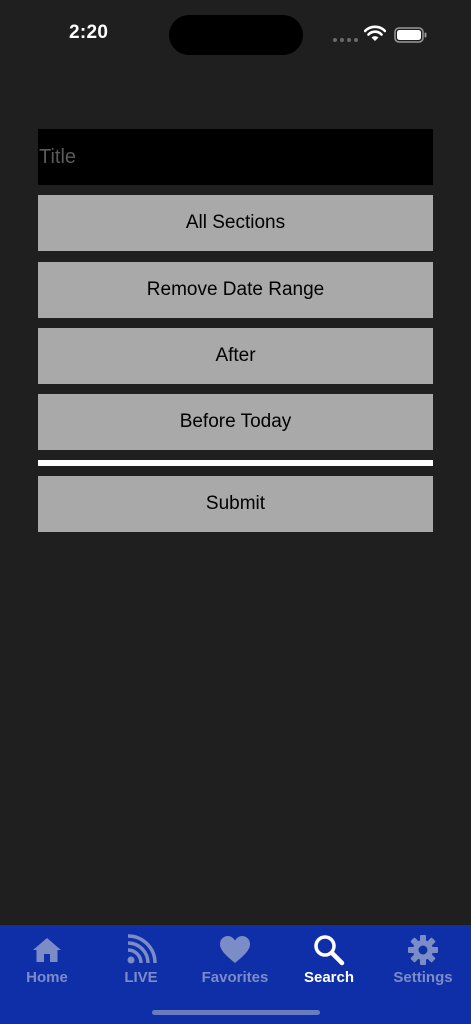  I want to click on submit-label: Submit, so click(235, 503).